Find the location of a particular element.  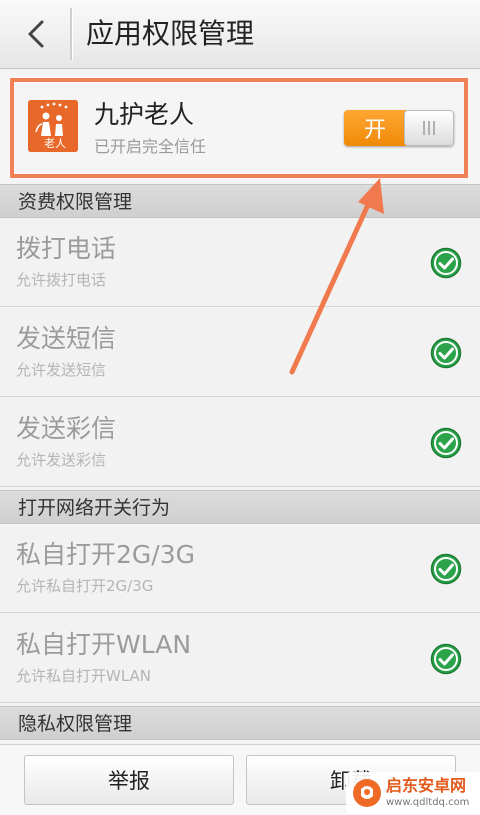

watermark-brand: 启东安卓网 is located at coordinates (426, 785).